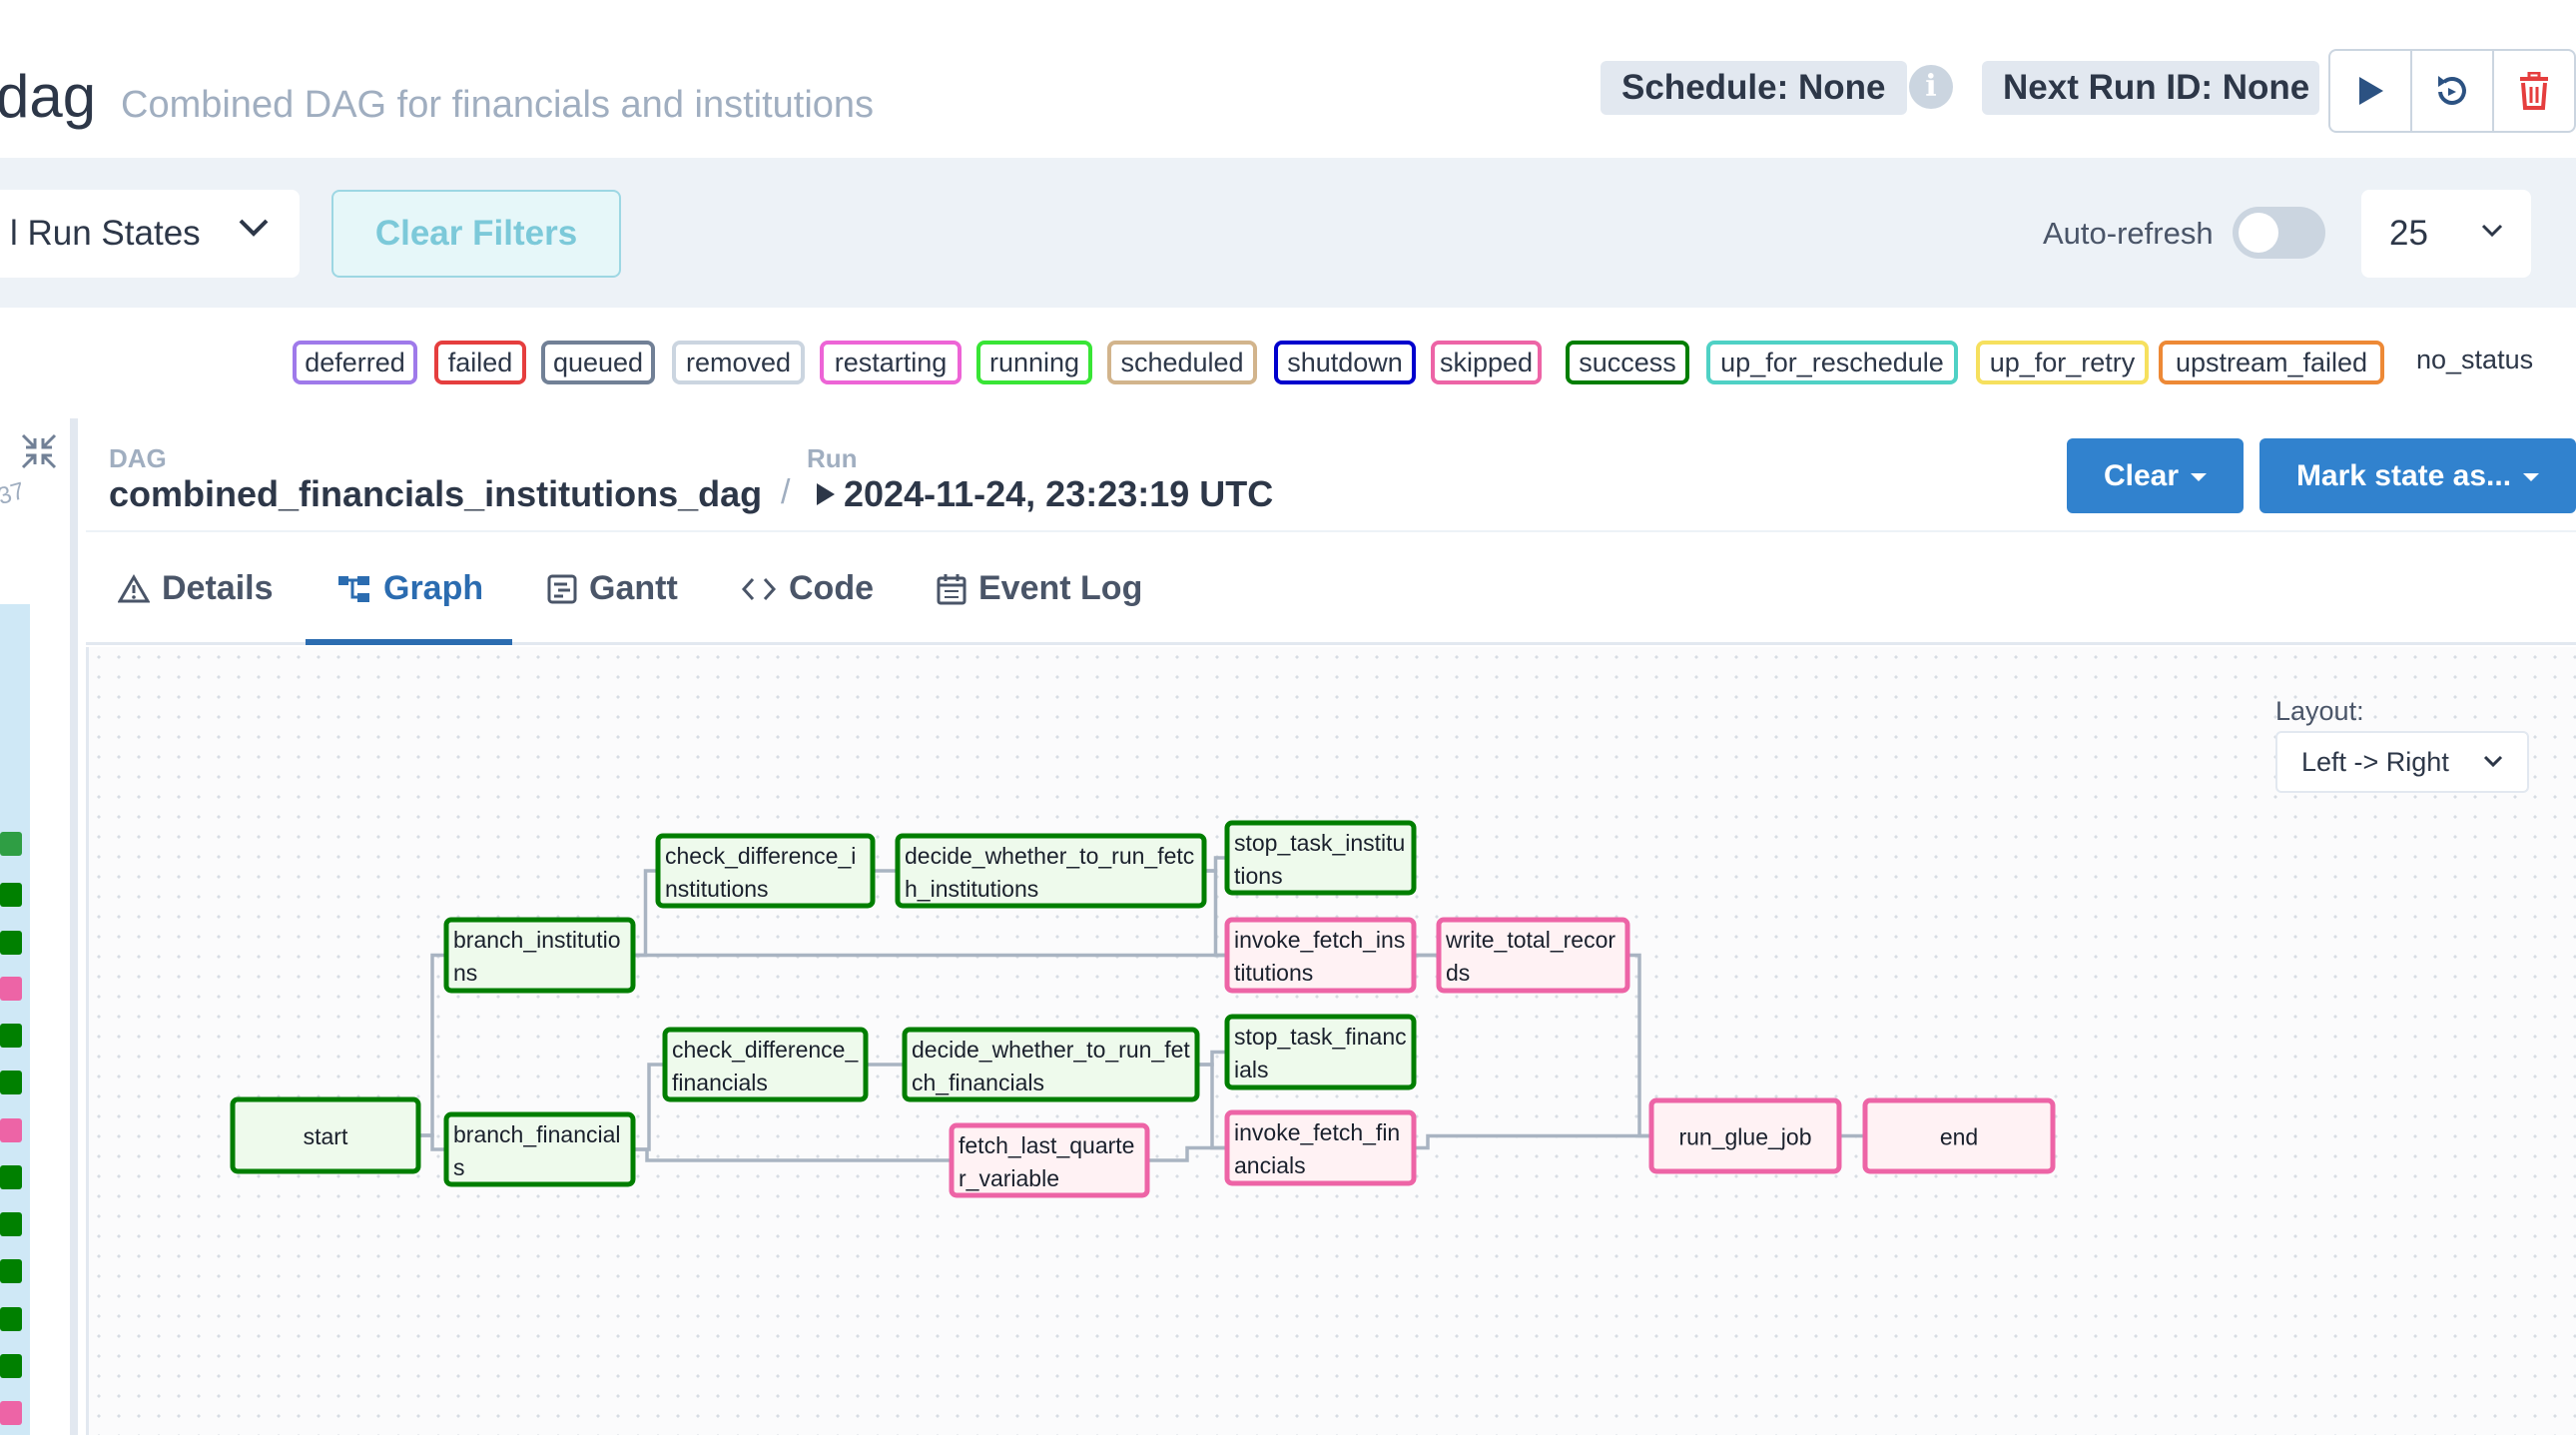  Describe the element at coordinates (1627, 362) in the screenshot. I see `legend-success: success` at that location.